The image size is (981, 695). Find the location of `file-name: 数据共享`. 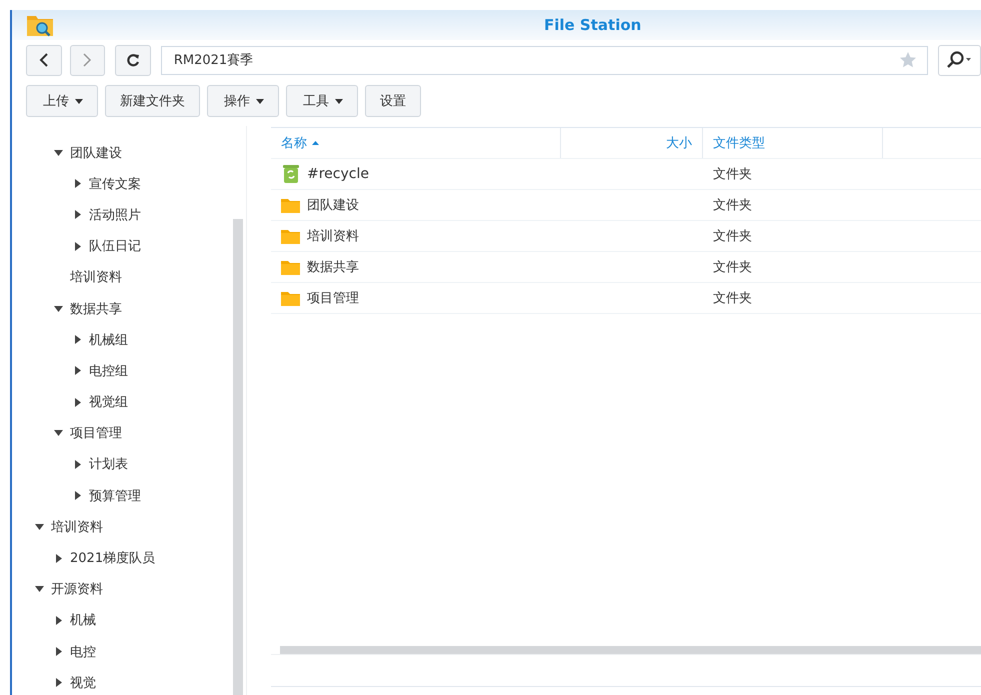

file-name: 数据共享 is located at coordinates (333, 267).